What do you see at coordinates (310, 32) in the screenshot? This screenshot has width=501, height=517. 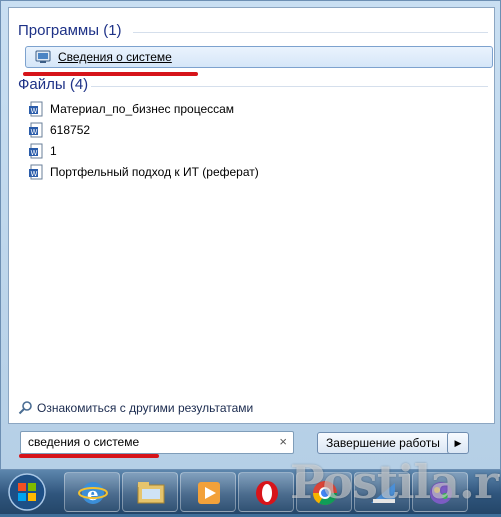 I see `programs-divider` at bounding box center [310, 32].